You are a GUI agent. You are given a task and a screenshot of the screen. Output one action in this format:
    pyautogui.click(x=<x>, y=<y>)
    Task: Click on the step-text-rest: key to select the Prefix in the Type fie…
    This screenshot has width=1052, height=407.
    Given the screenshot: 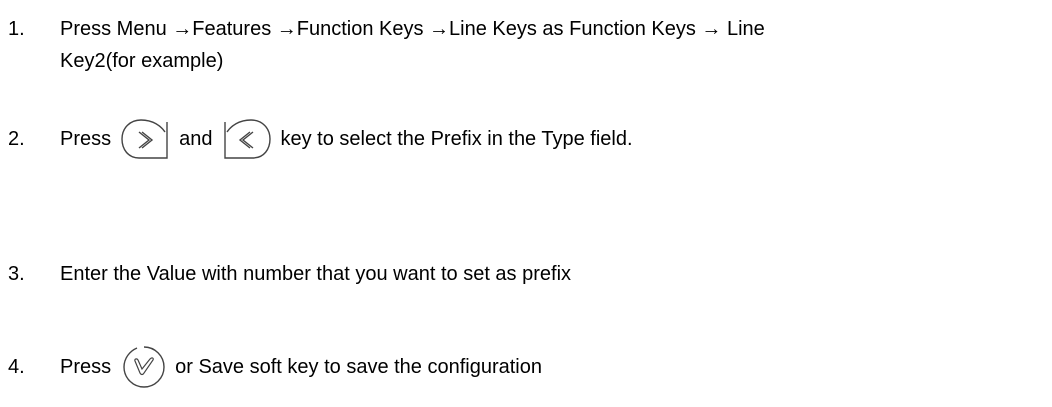 What is the action you would take?
    pyautogui.click(x=456, y=139)
    